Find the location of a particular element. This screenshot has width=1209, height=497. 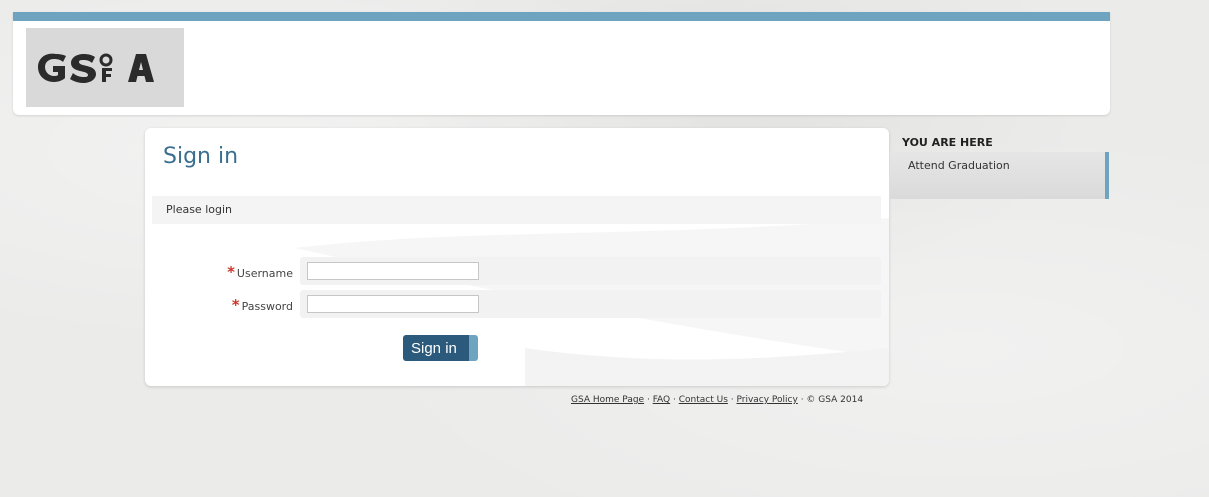

you-are-here-heading: YOU ARE HERE is located at coordinates (947, 142).